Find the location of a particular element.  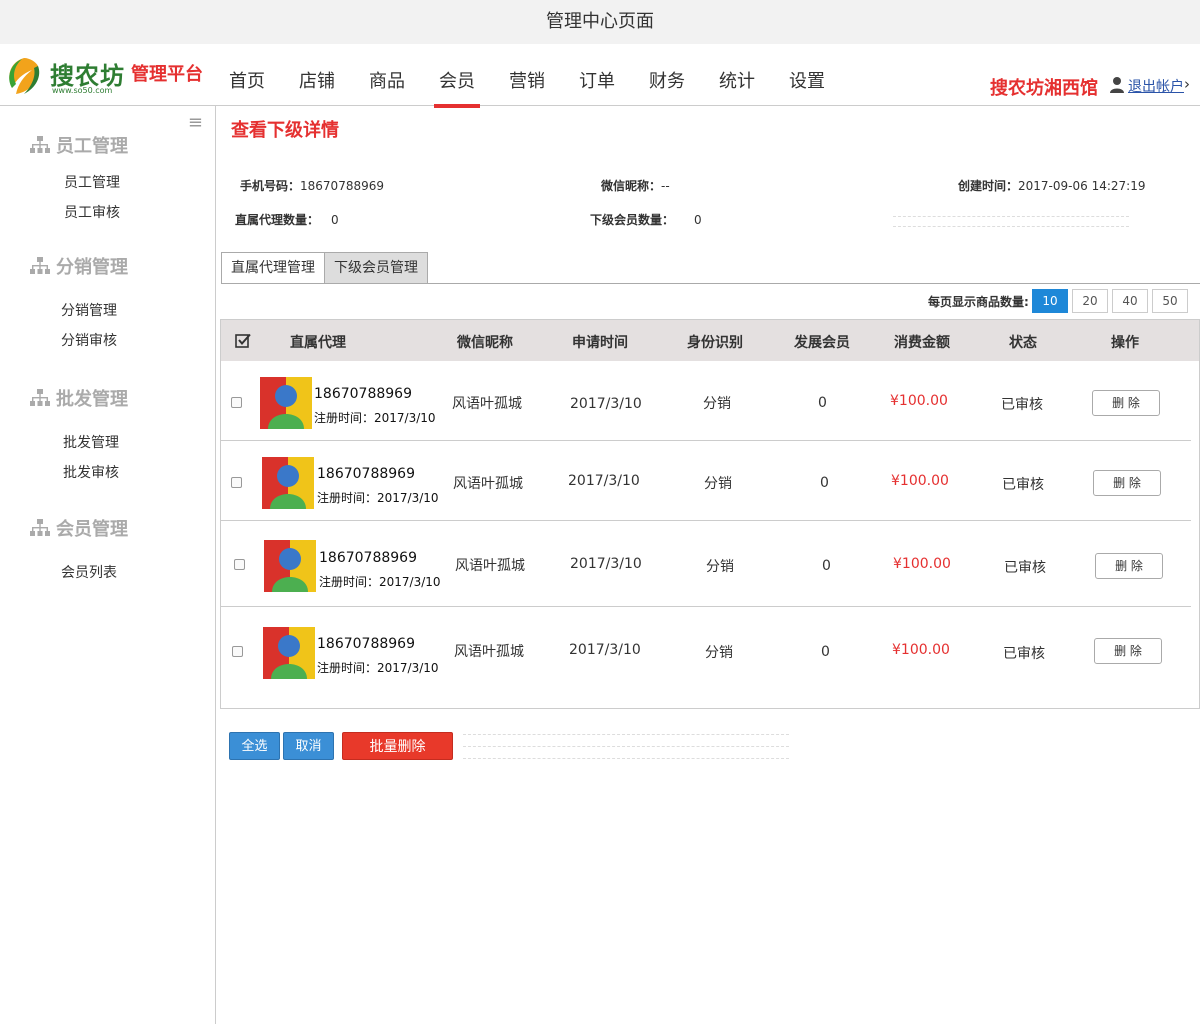

sidebar-link-distribution-review: 分销审核 is located at coordinates (89, 340).